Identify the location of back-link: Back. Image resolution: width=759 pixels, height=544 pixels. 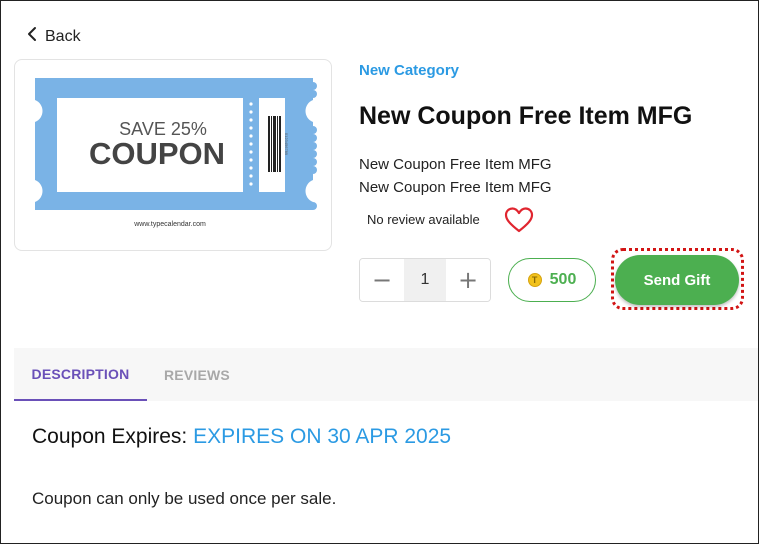
(54, 36).